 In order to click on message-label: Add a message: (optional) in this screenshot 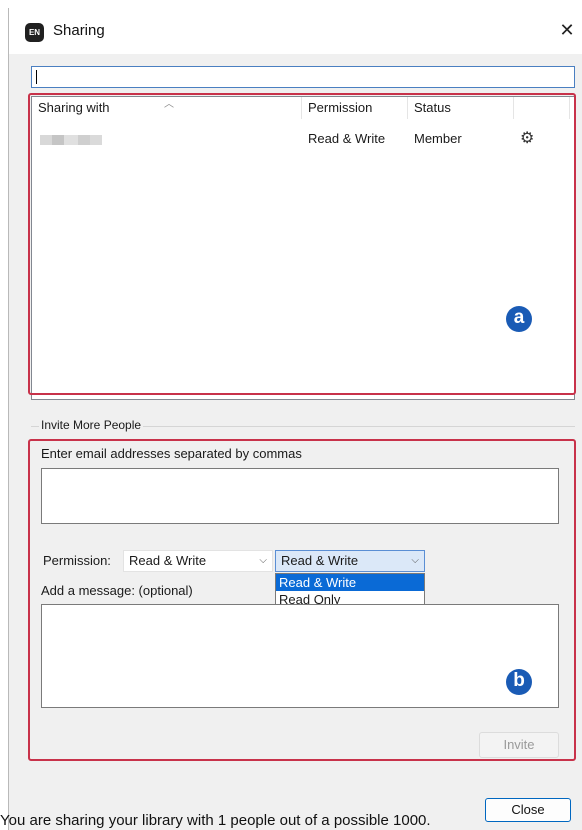, I will do `click(117, 590)`.